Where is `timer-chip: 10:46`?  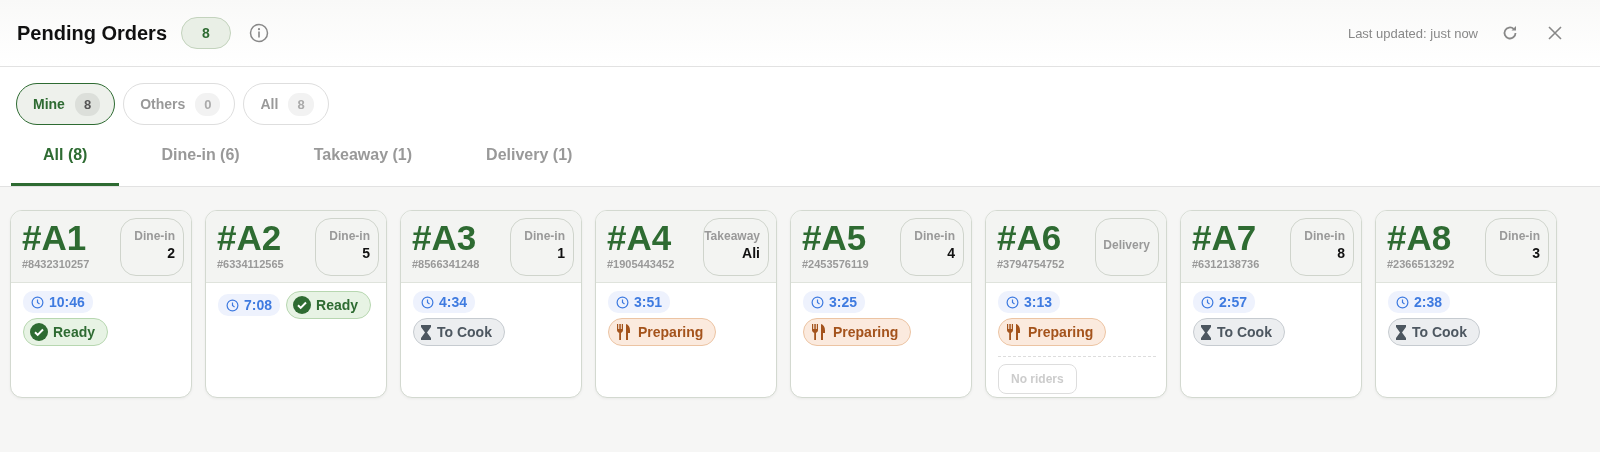 timer-chip: 10:46 is located at coordinates (58, 302).